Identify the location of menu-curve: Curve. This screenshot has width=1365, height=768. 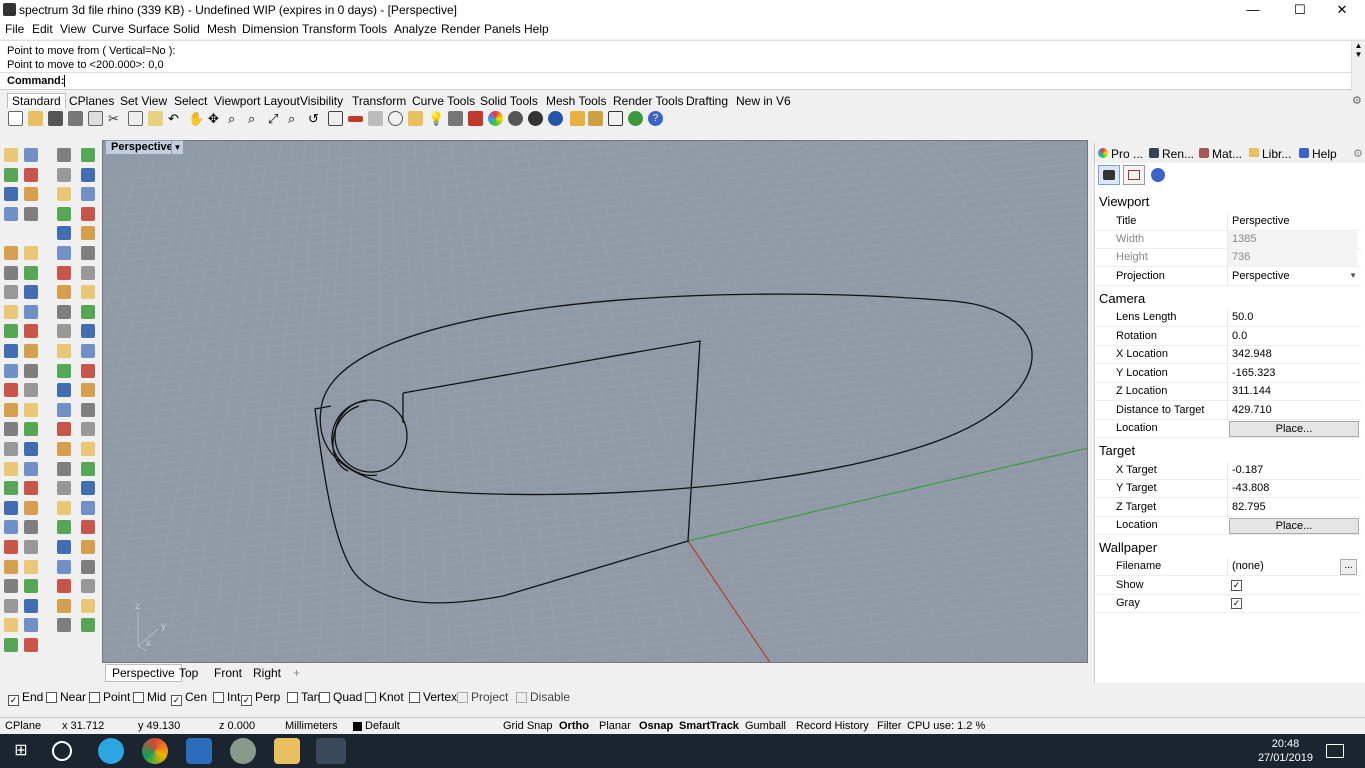
(108, 29).